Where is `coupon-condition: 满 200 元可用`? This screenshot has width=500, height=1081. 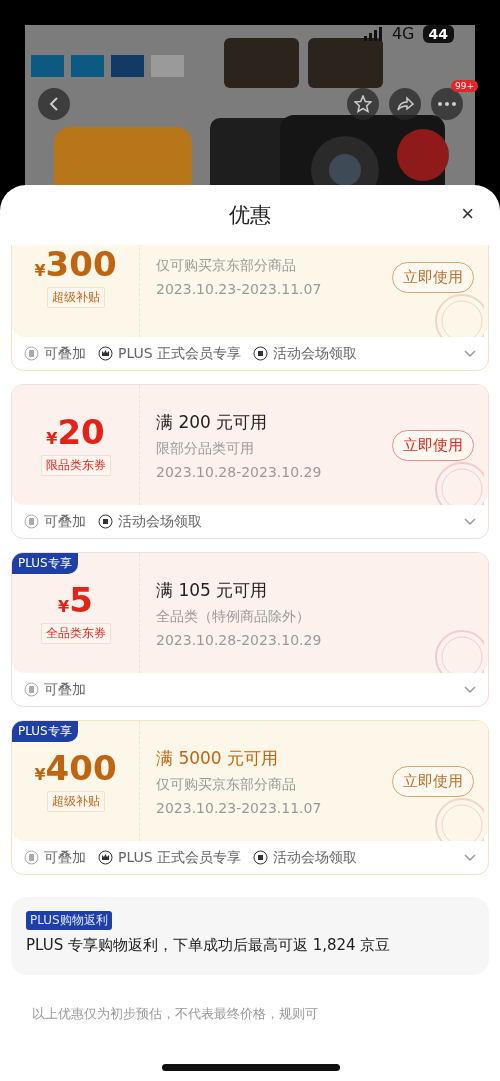 coupon-condition: 满 200 元可用 is located at coordinates (212, 422).